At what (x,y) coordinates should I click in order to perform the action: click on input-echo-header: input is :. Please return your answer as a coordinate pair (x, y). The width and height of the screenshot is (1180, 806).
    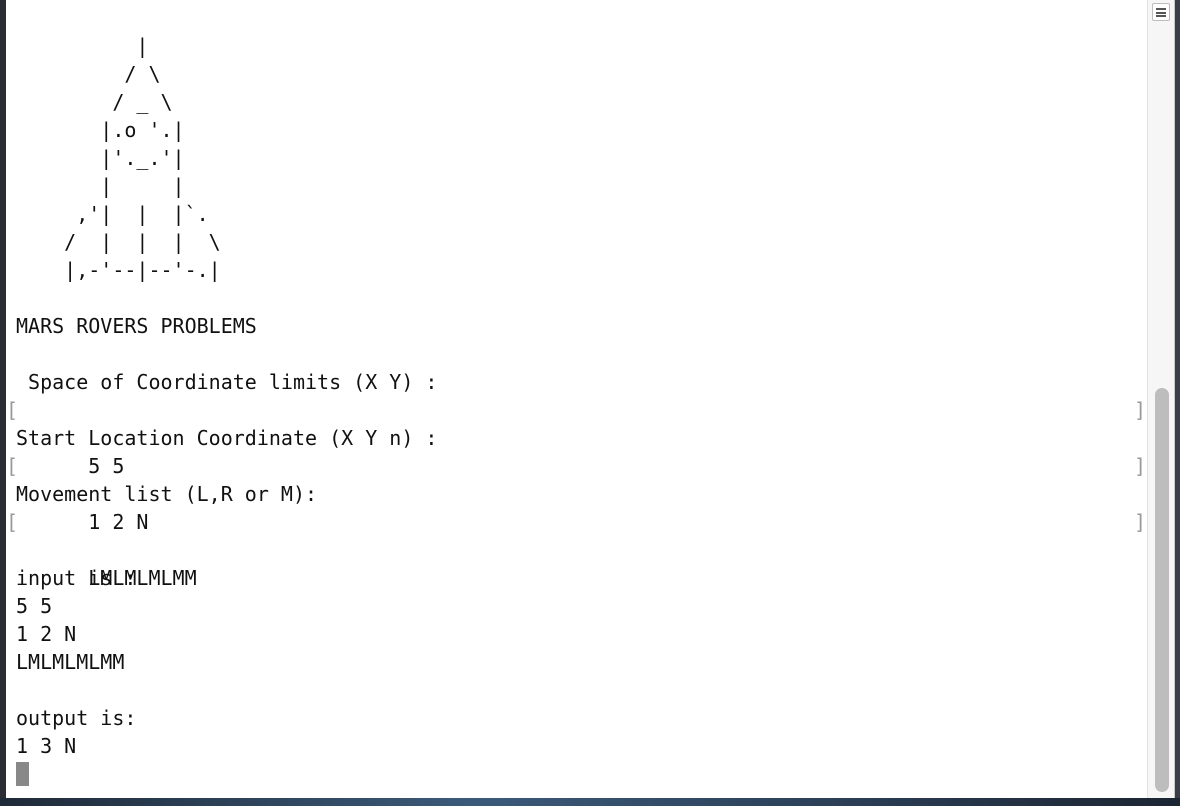
    Looking at the image, I should click on (76, 578).